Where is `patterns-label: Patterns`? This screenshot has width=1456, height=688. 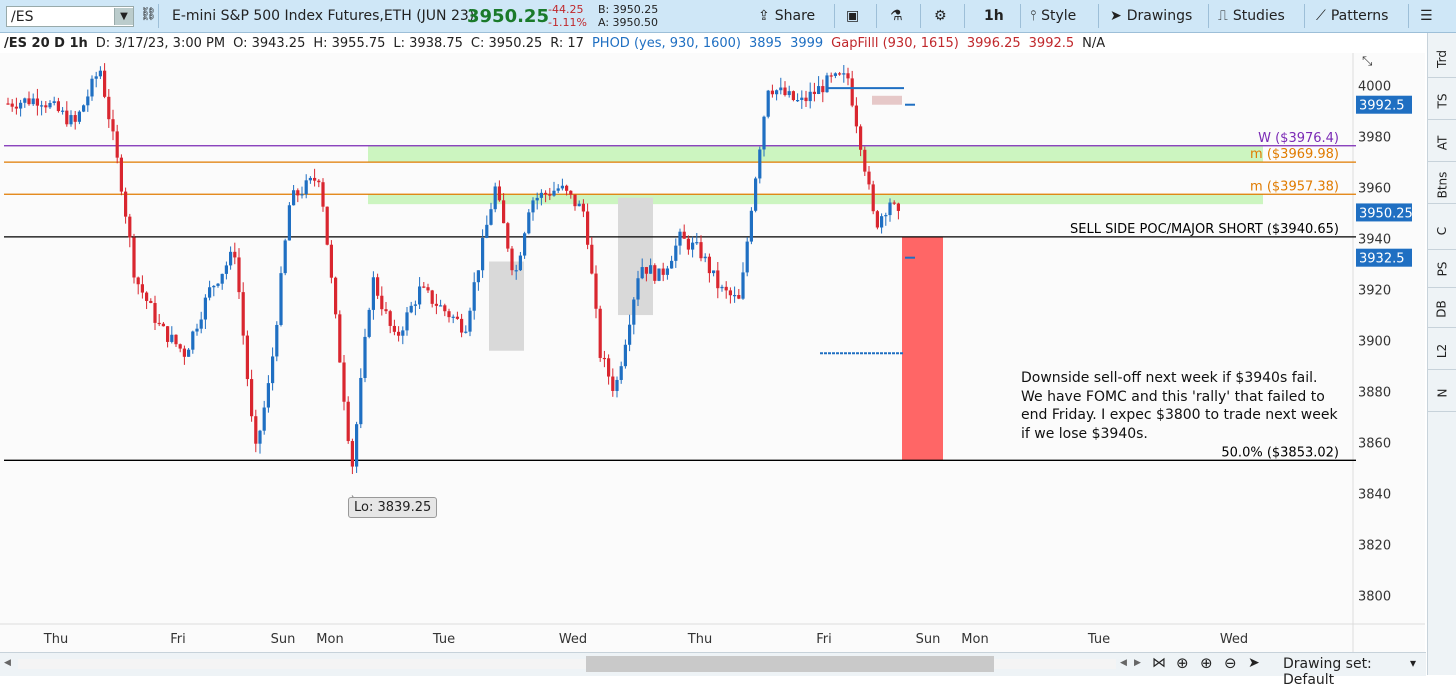 patterns-label: Patterns is located at coordinates (1359, 16).